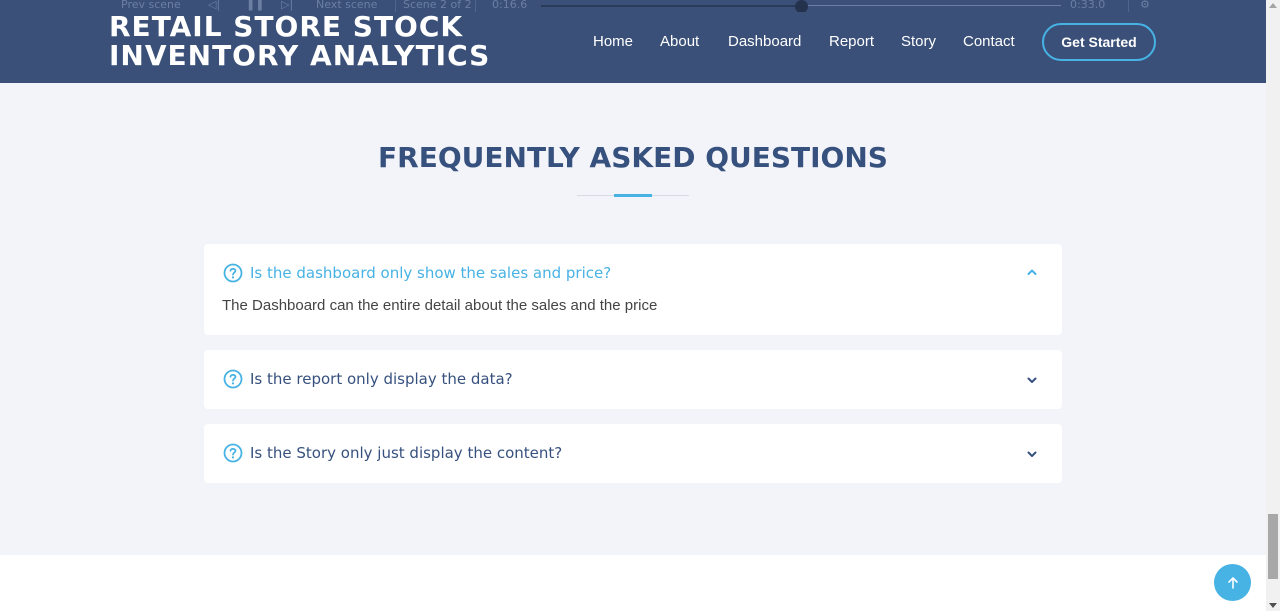 This screenshot has width=1280, height=611. Describe the element at coordinates (1032, 272) in the screenshot. I see `chevron-up-icon` at that location.